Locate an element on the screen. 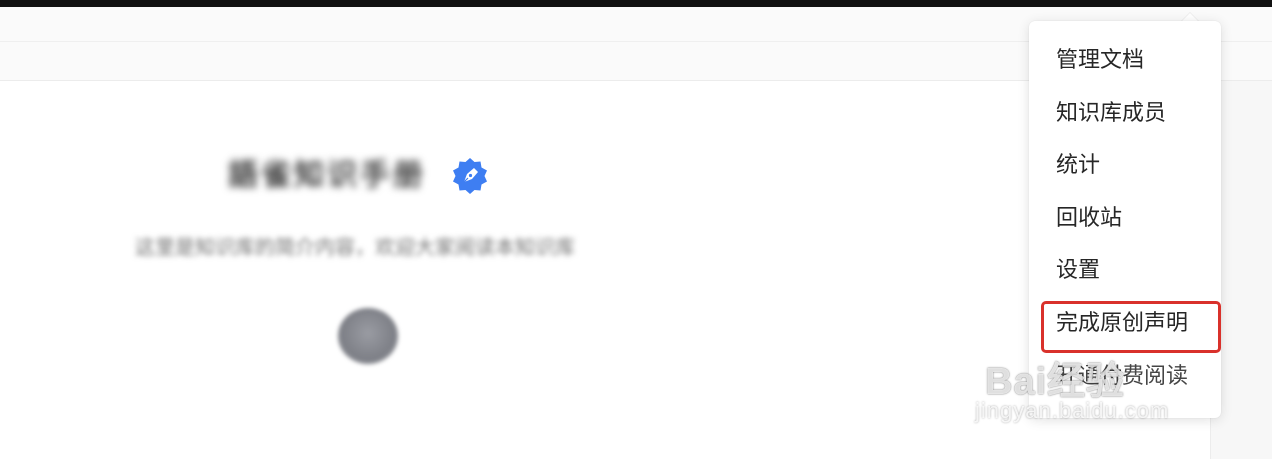 This screenshot has height=459, width=1272. menu-item-members: 知识库成员 is located at coordinates (1125, 114).